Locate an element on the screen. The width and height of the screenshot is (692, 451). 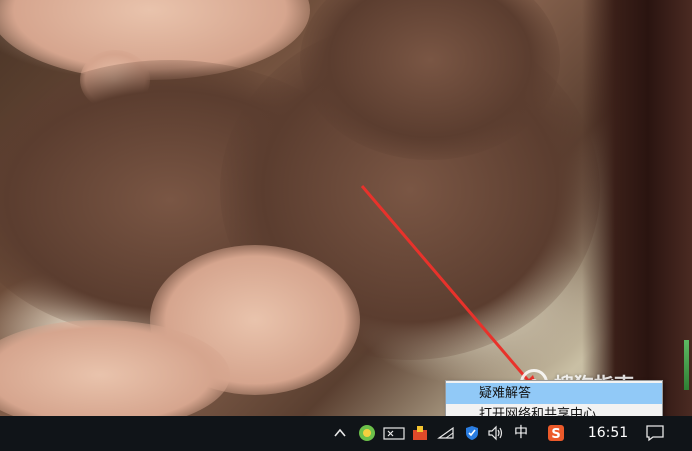
antivirus-icon is located at coordinates (420, 433).